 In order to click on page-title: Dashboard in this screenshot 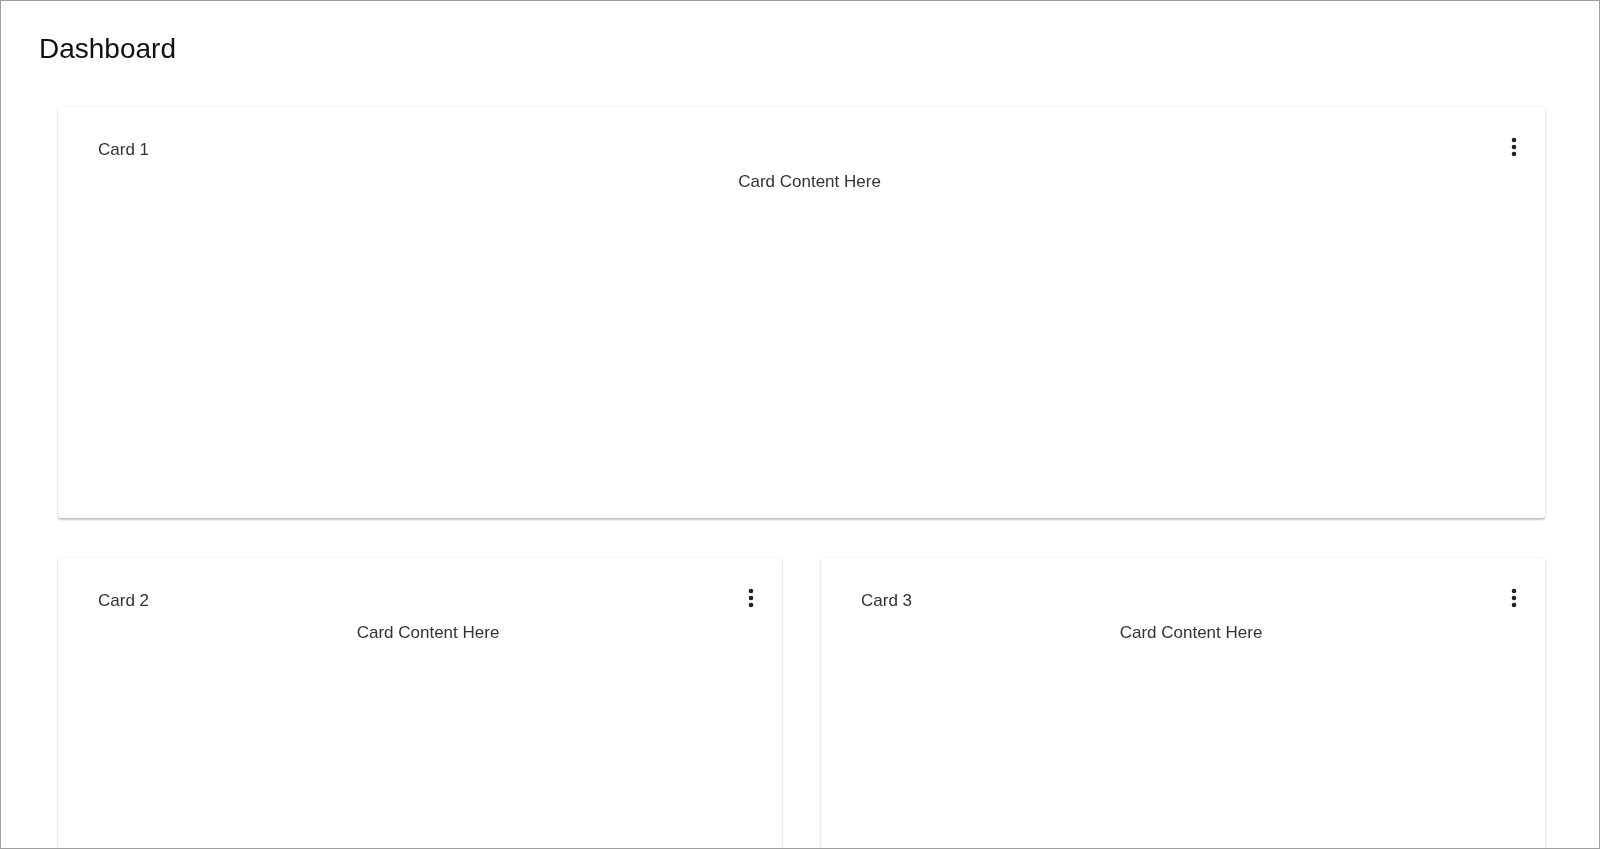, I will do `click(107, 49)`.